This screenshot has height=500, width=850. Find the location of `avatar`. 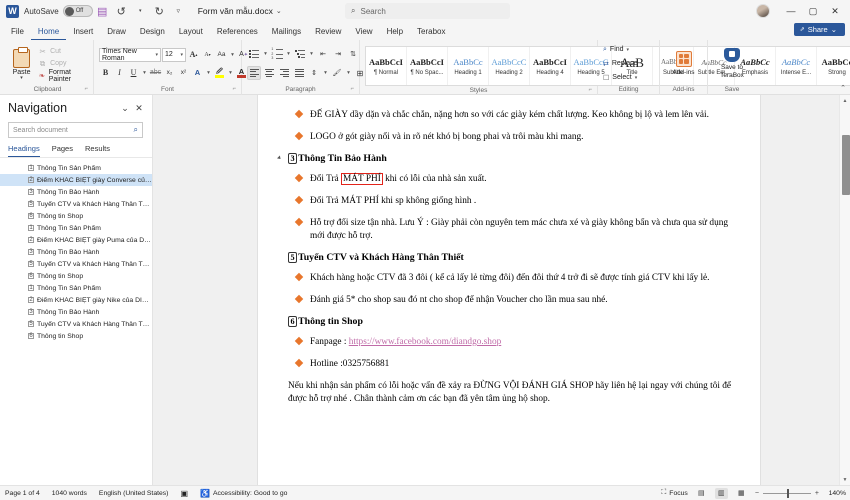

avatar is located at coordinates (763, 11).